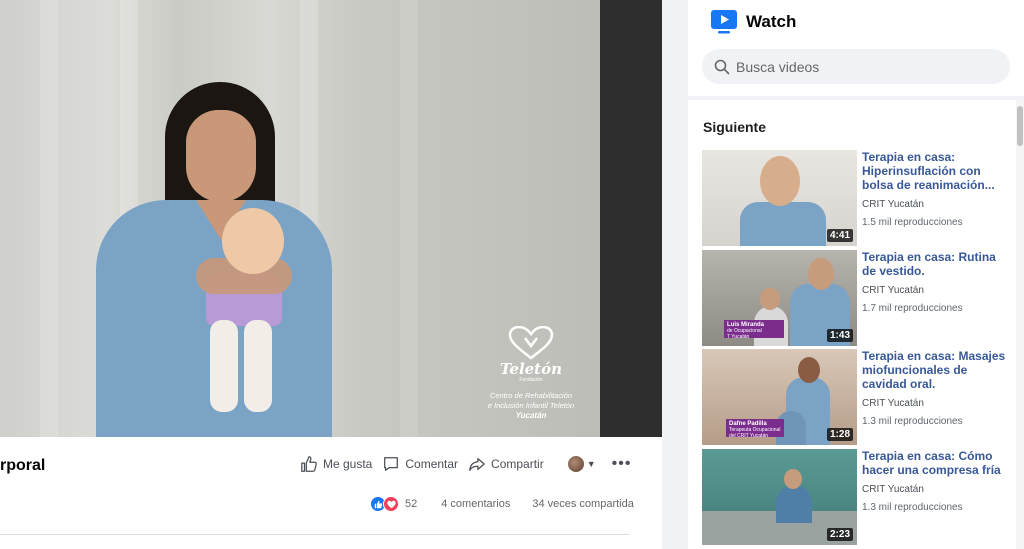 The width and height of the screenshot is (1024, 549). What do you see at coordinates (856, 48) in the screenshot?
I see `watch-header: Watch` at bounding box center [856, 48].